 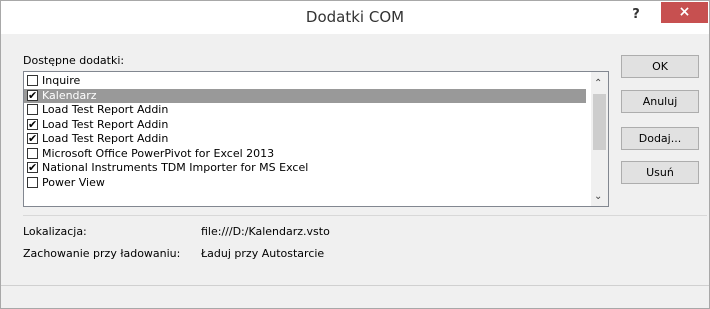 I want to click on title-bar: Dodatki COM ? ×, so click(x=355, y=17).